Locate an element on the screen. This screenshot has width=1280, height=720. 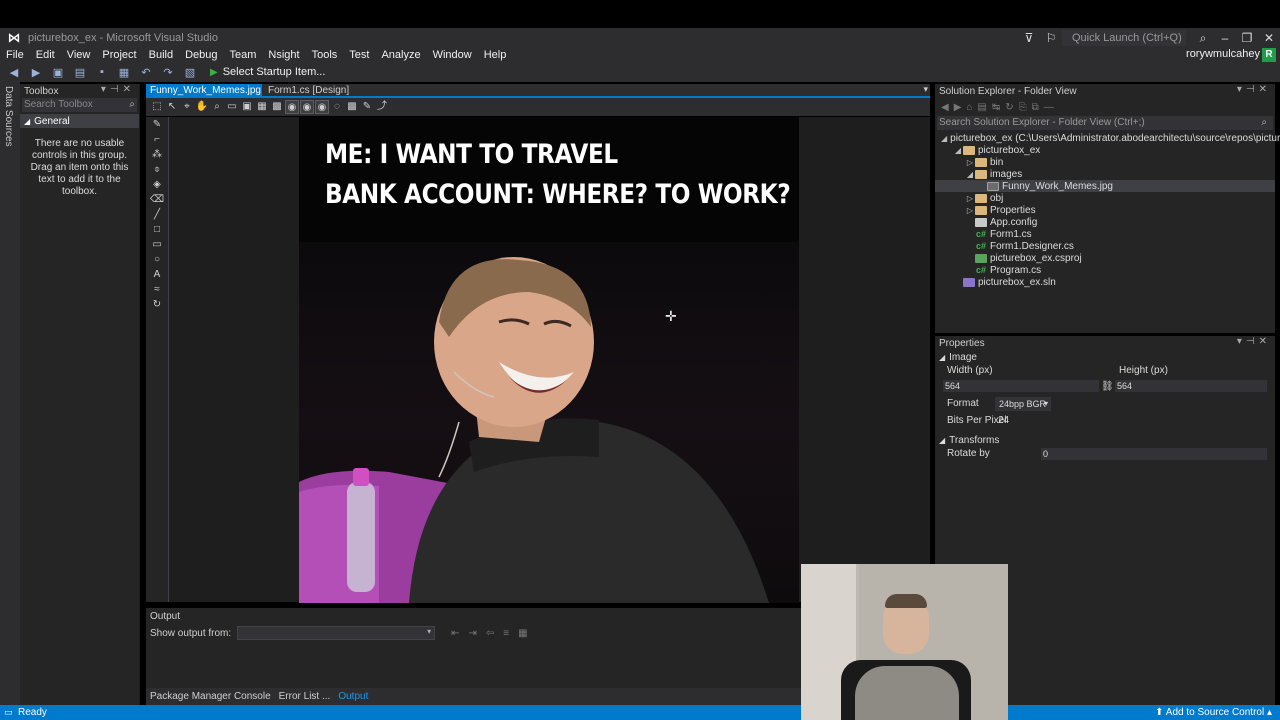
channel-red-icon: ◉ is located at coordinates (292, 107).